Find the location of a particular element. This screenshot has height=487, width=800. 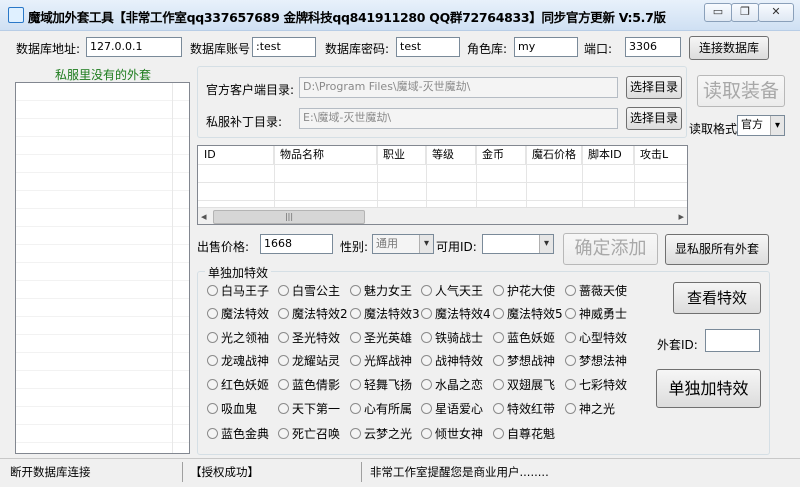

column-header: 脚本ID is located at coordinates (608, 155).